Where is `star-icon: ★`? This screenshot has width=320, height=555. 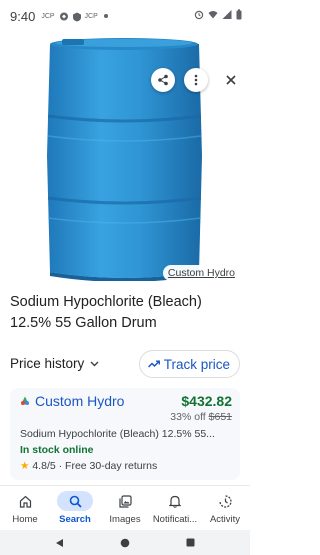 star-icon: ★ is located at coordinates (25, 466).